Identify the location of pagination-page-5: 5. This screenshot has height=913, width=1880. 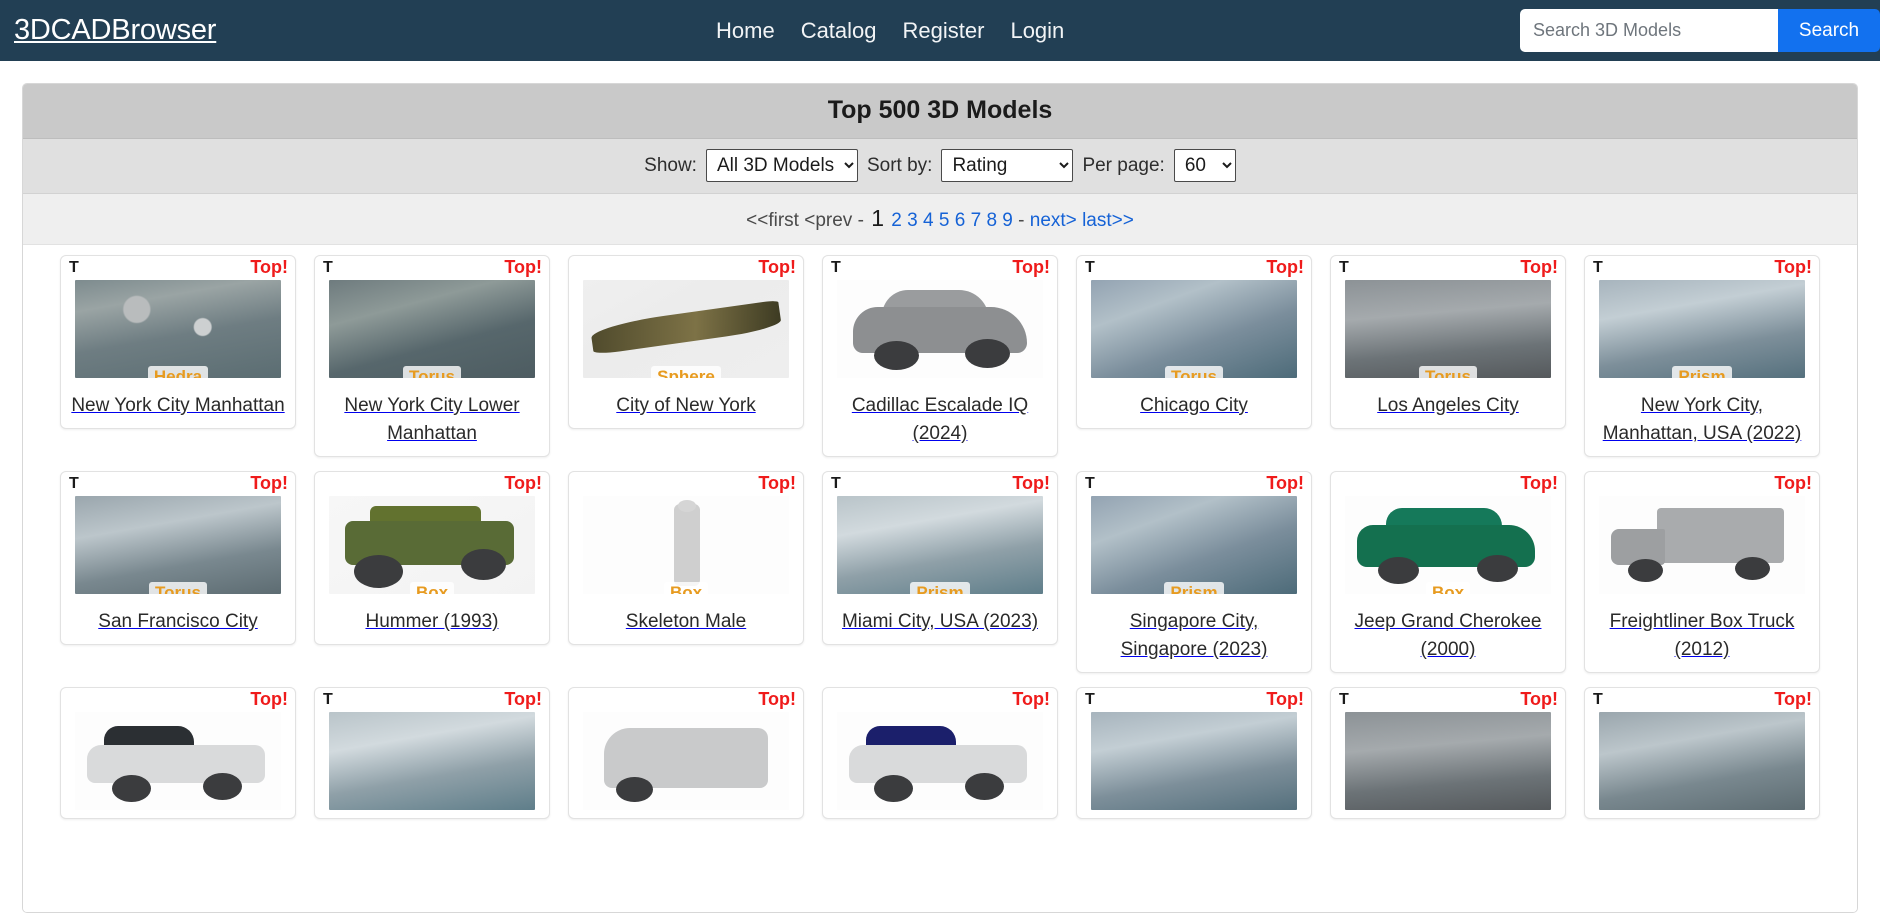
(944, 220).